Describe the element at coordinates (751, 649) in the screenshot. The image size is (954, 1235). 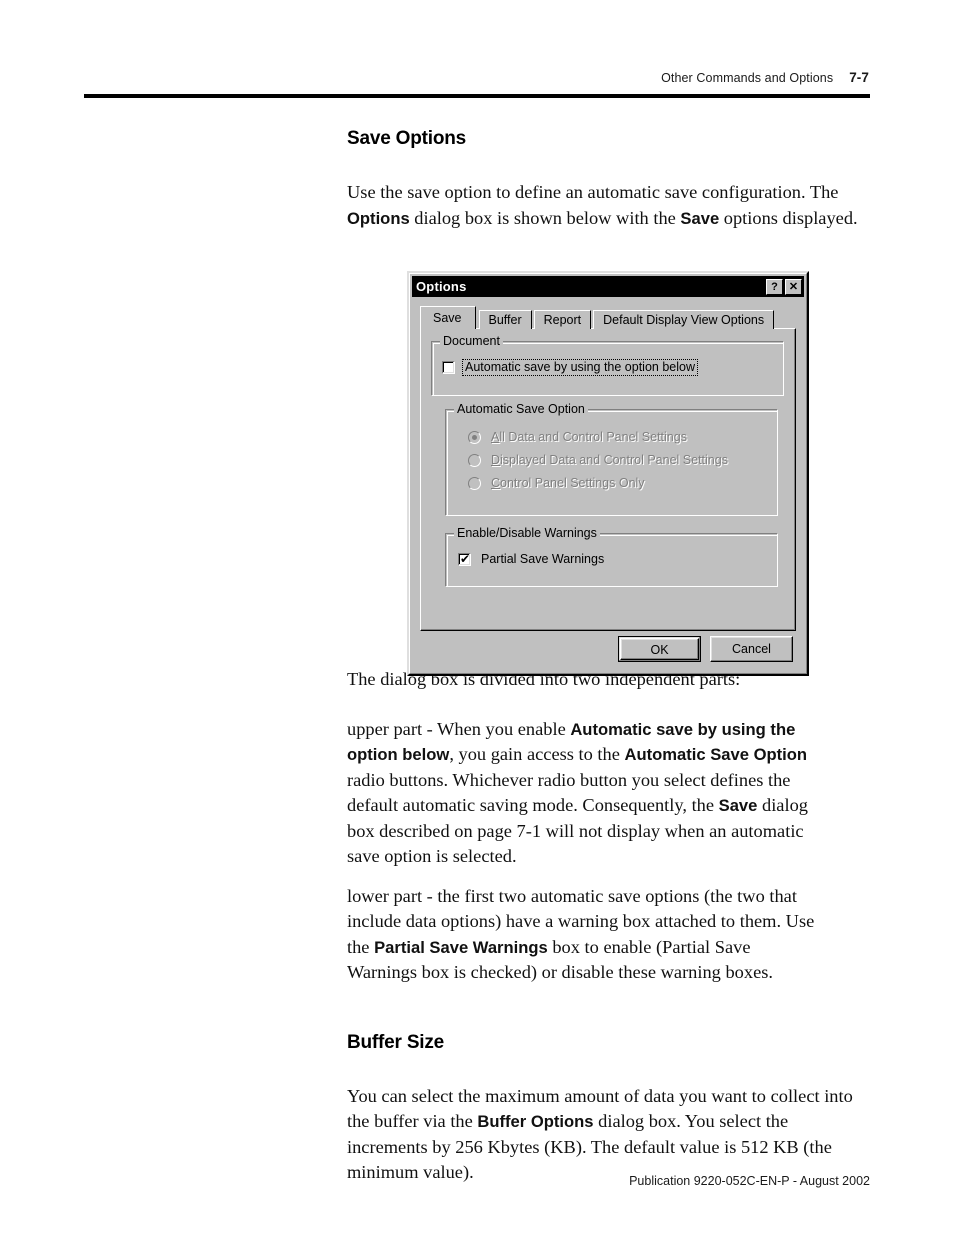
I see `cancel-button: Cancel` at that location.